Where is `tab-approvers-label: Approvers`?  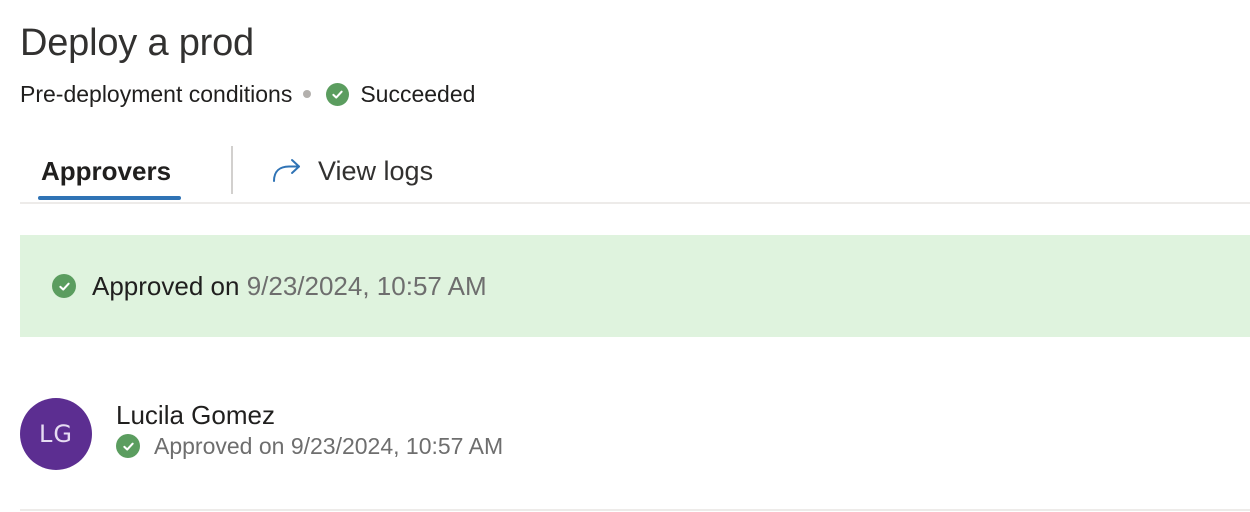
tab-approvers-label: Approvers is located at coordinates (106, 170).